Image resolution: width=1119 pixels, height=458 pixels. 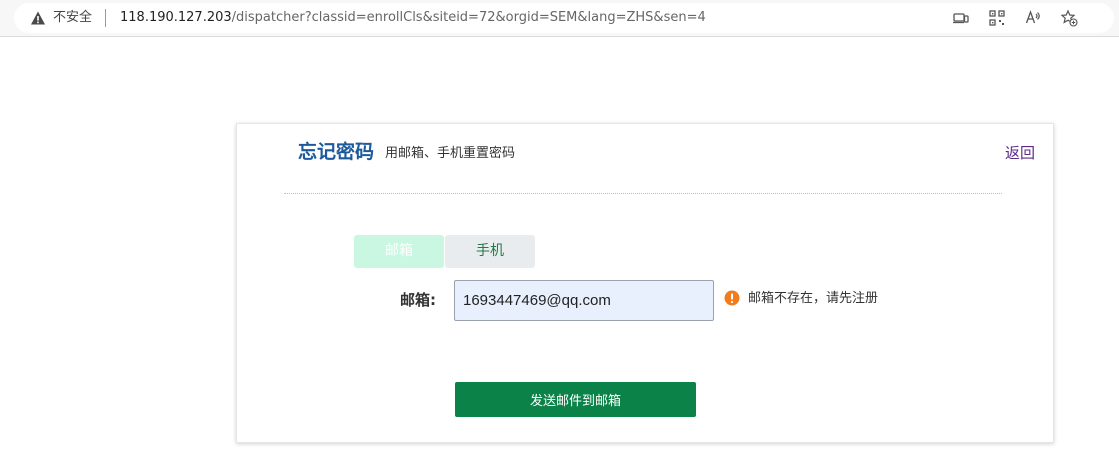 What do you see at coordinates (399, 251) in the screenshot?
I see `tab-email: 邮箱` at bounding box center [399, 251].